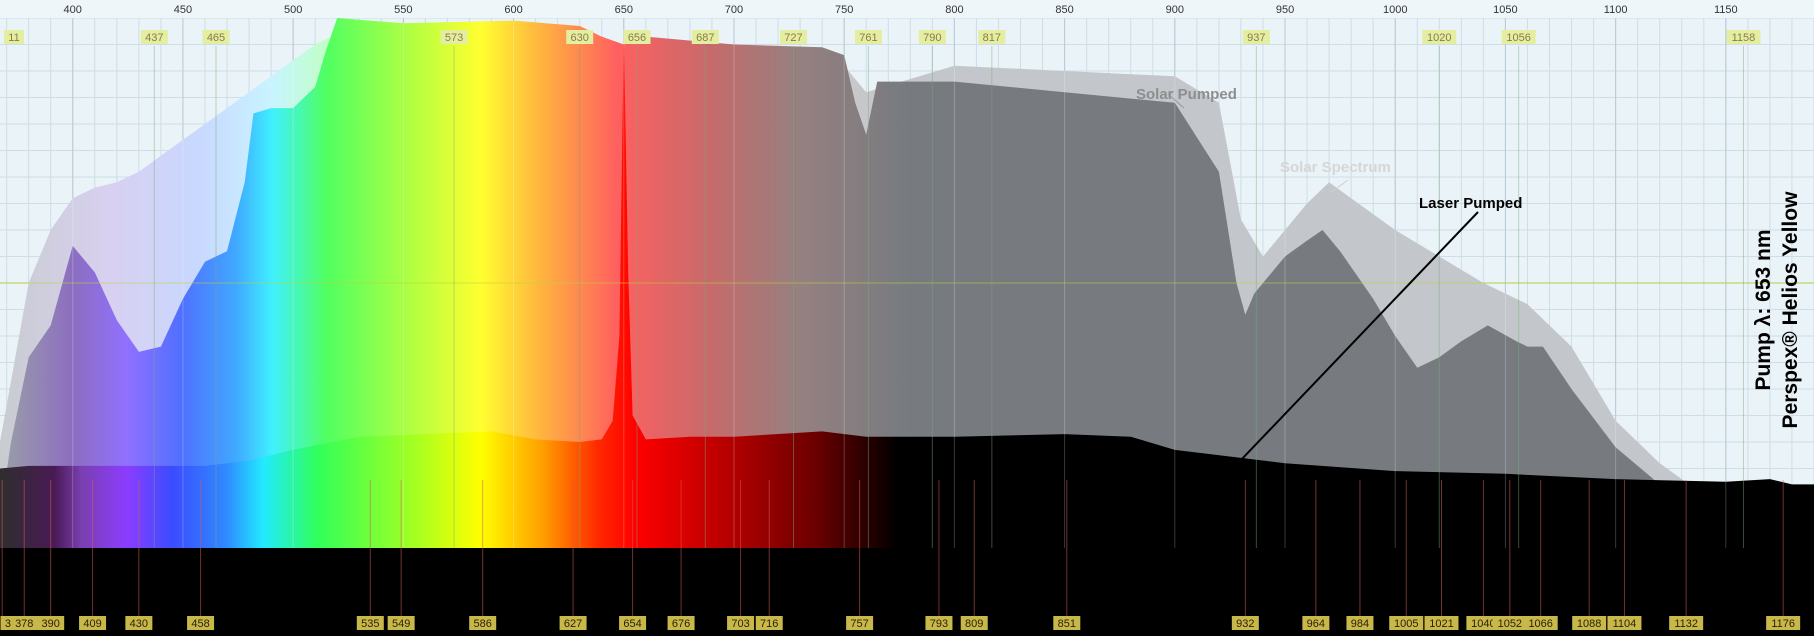 Image resolution: width=1814 pixels, height=636 pixels. What do you see at coordinates (483, 624) in the screenshot?
I see `bottom-peak-tag: 586` at bounding box center [483, 624].